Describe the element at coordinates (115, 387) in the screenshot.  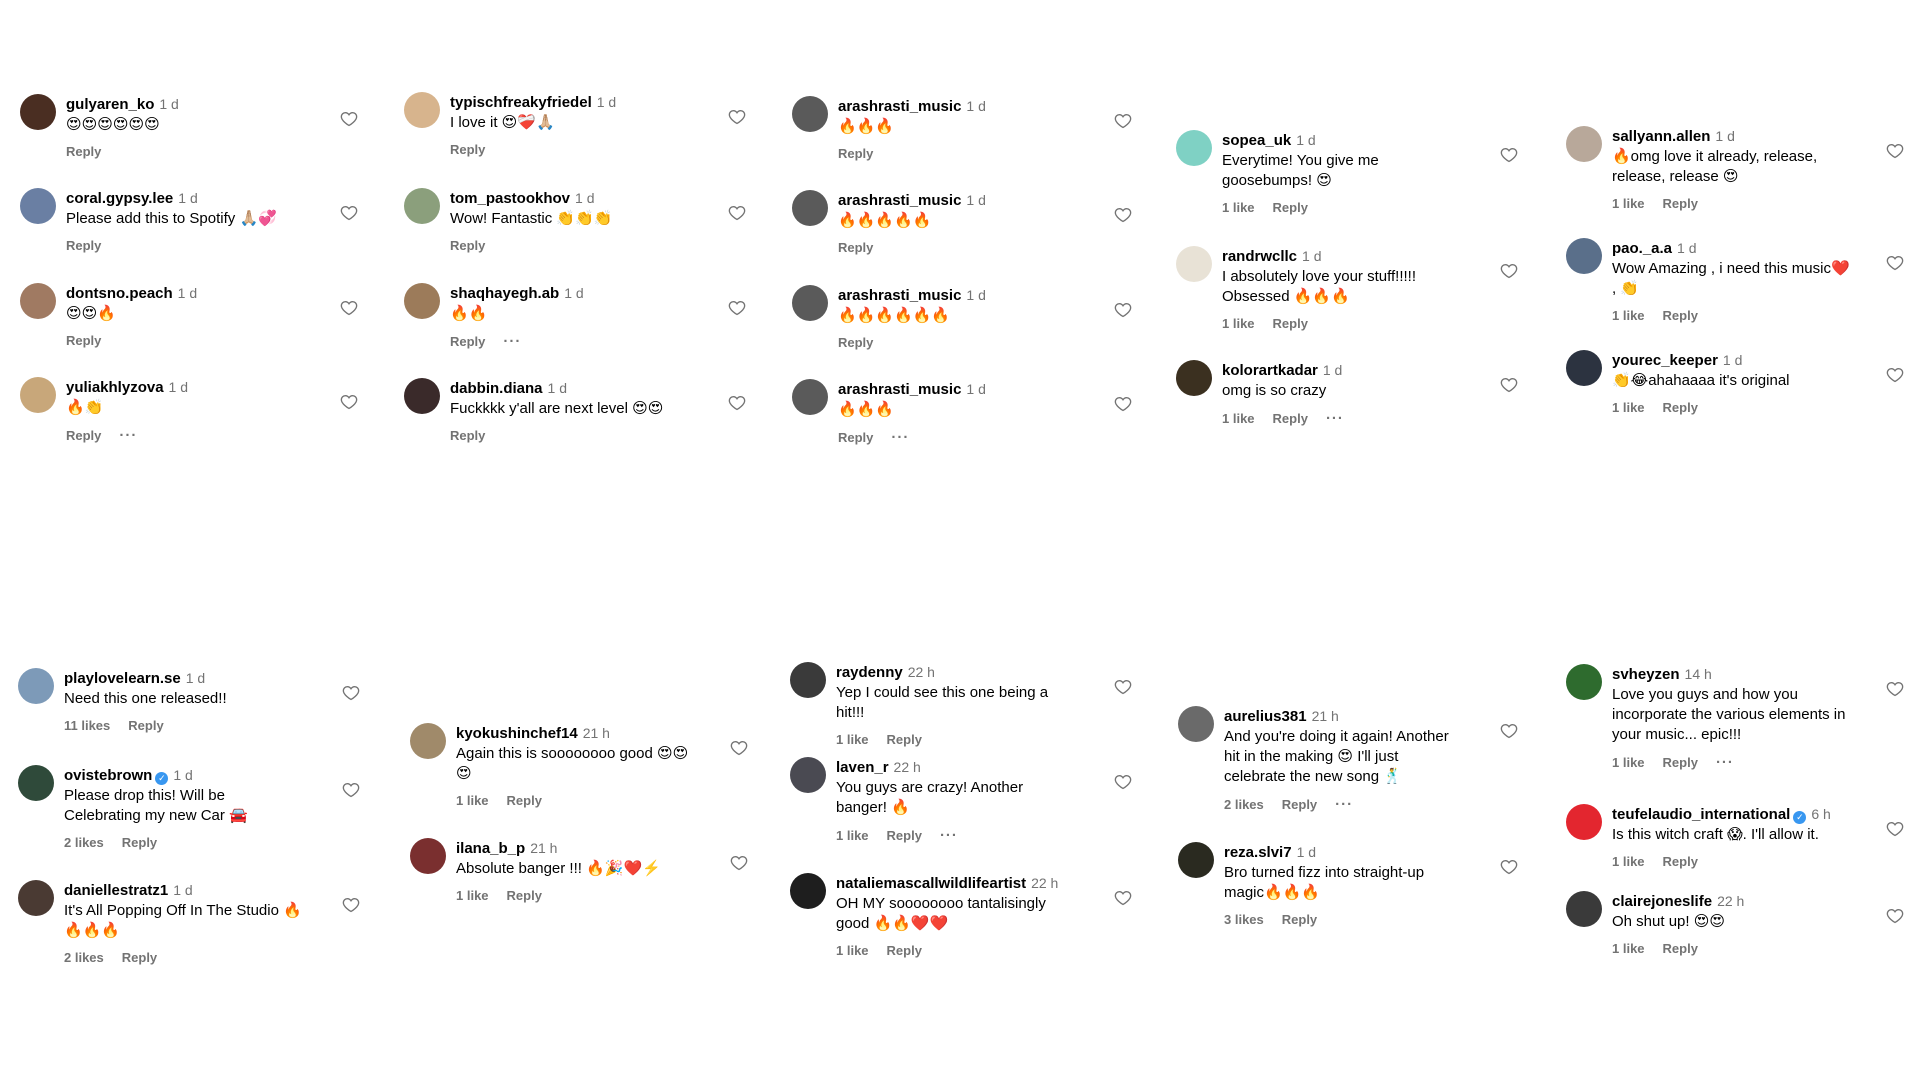
I see `username-link: yuliakhlyzova` at that location.